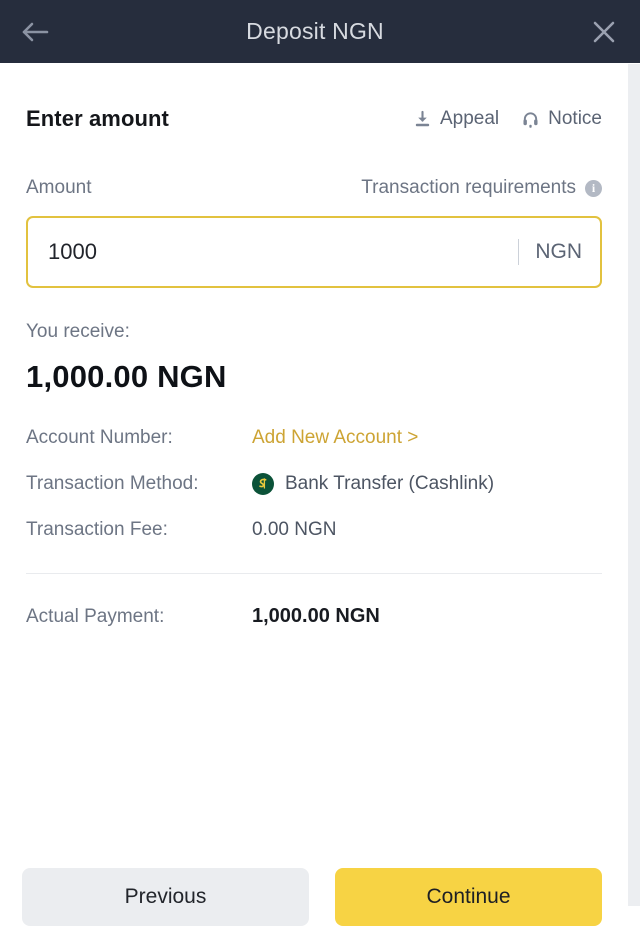 This screenshot has height=945, width=640. Describe the element at coordinates (315, 31) in the screenshot. I see `page-title: Deposit NGN` at that location.